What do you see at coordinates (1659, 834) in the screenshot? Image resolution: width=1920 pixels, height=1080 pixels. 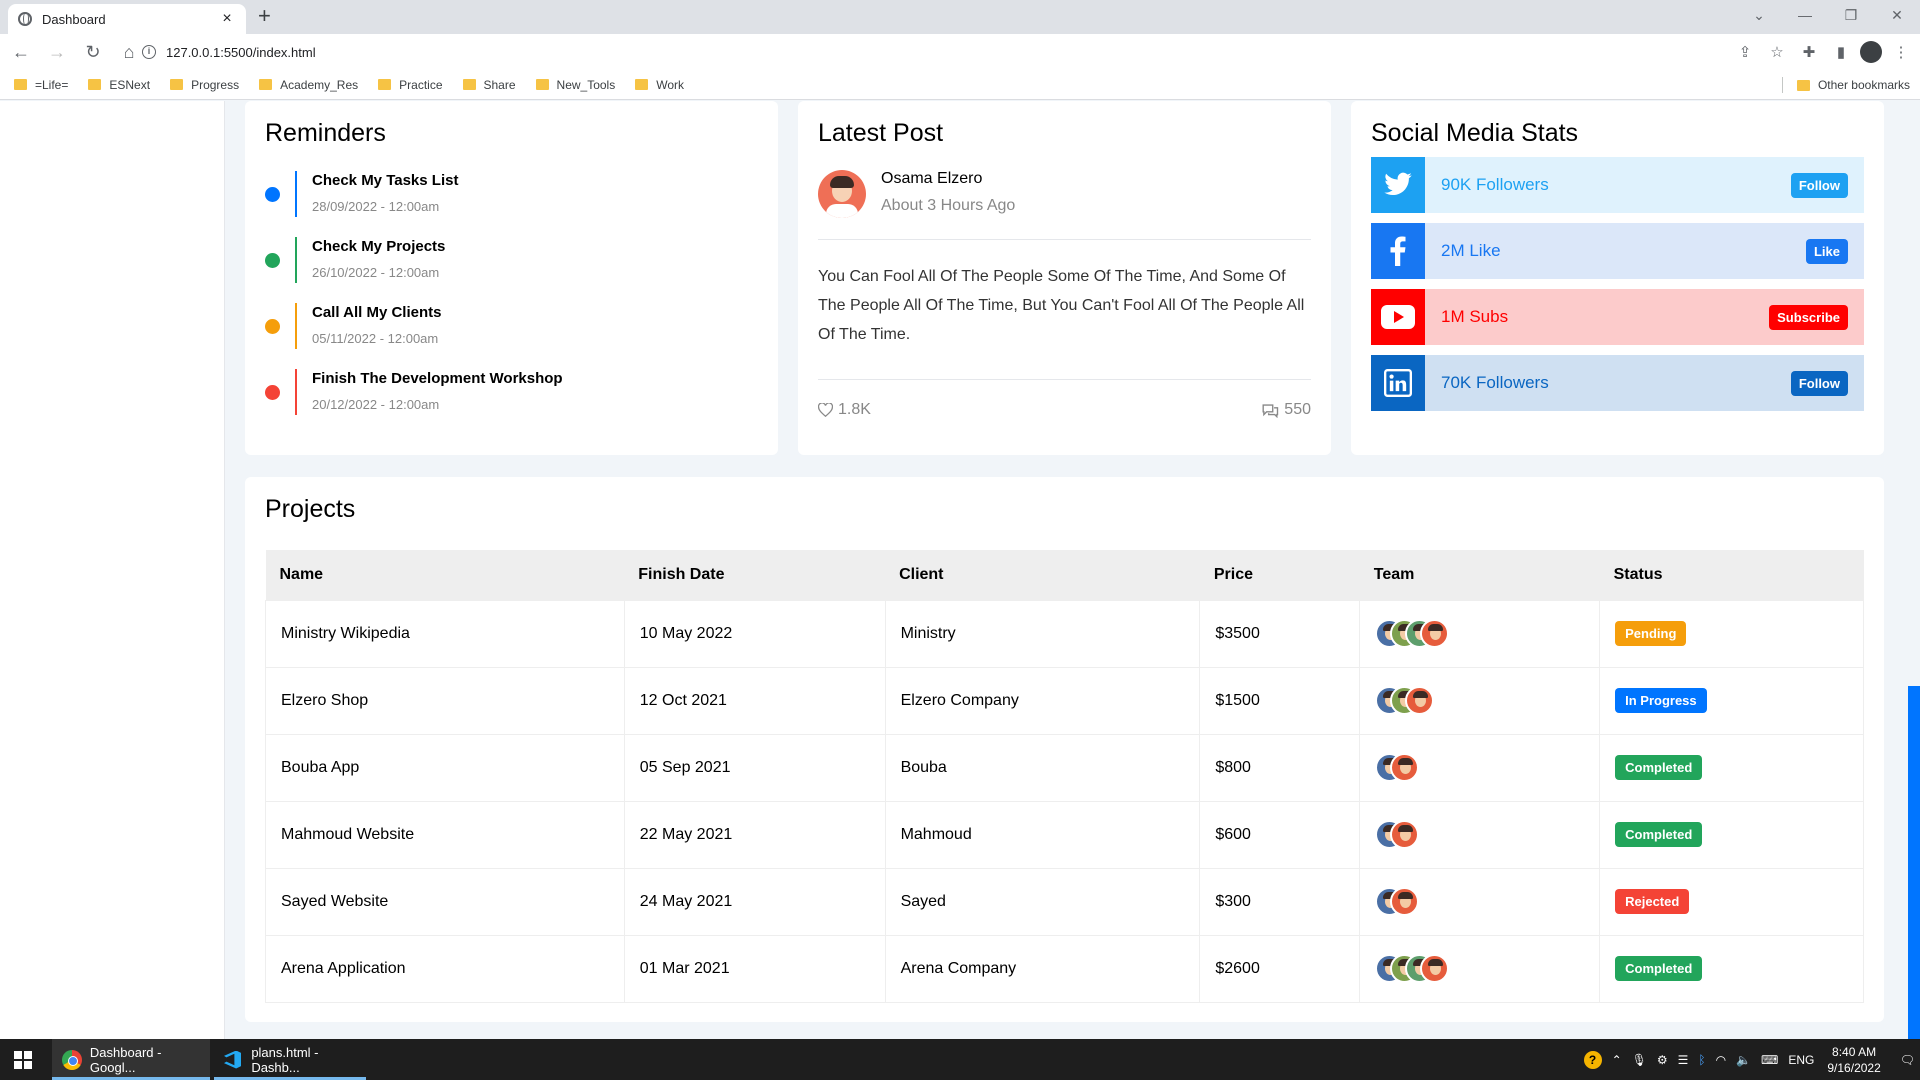 I see `status-badge: Completed` at bounding box center [1659, 834].